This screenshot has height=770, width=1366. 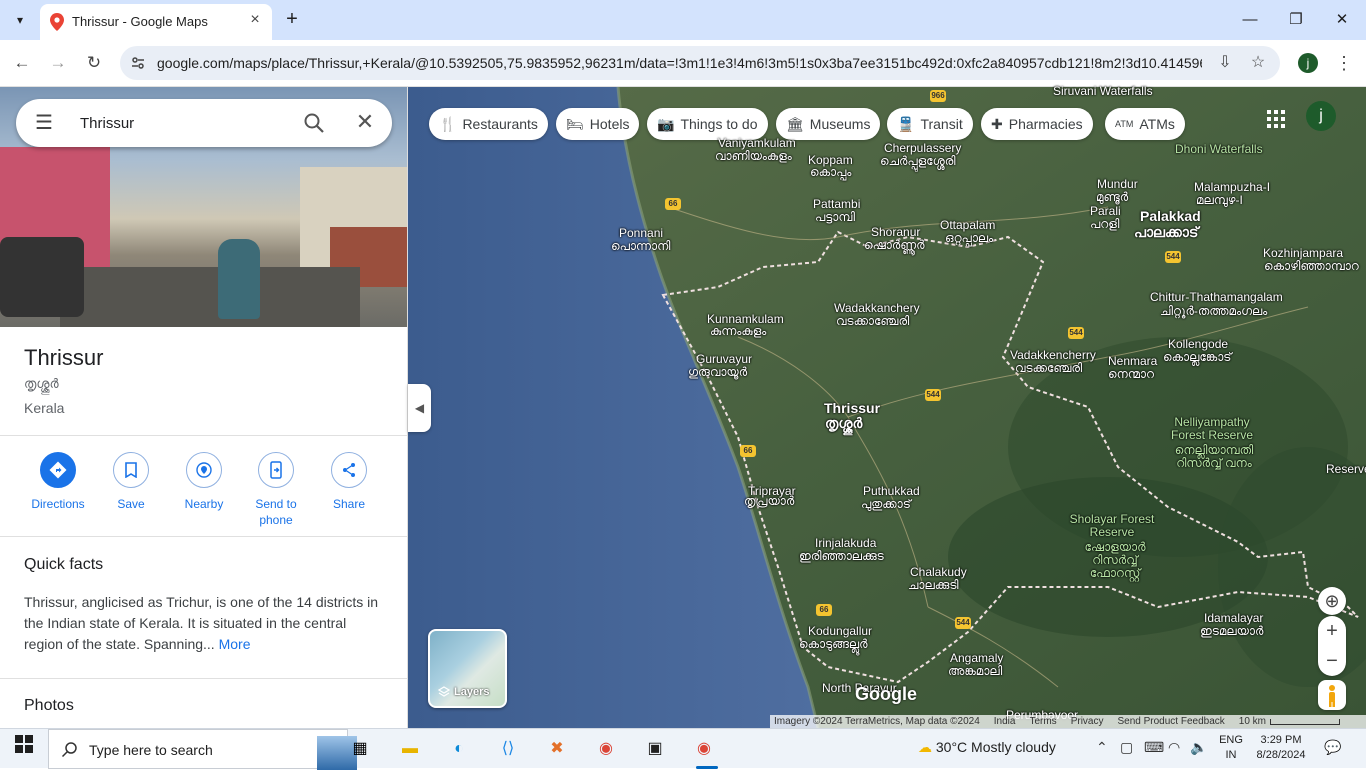 What do you see at coordinates (1308, 63) in the screenshot?
I see `profile-avatar: j` at bounding box center [1308, 63].